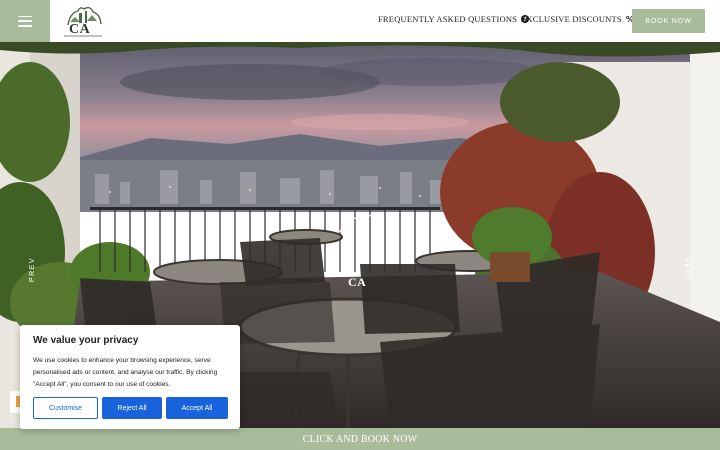 The width and height of the screenshot is (720, 450). Describe the element at coordinates (357, 282) in the screenshot. I see `hero-watermark-logo: CA` at that location.